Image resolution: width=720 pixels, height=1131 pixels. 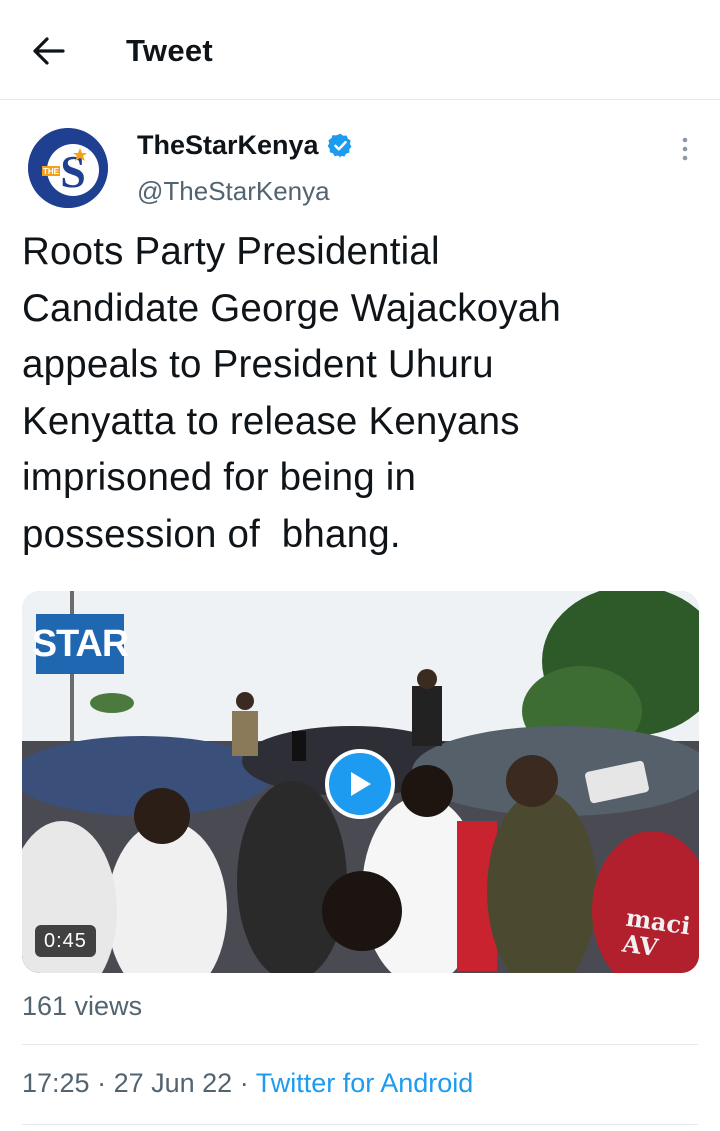 I want to click on more-options-button, so click(x=685, y=149).